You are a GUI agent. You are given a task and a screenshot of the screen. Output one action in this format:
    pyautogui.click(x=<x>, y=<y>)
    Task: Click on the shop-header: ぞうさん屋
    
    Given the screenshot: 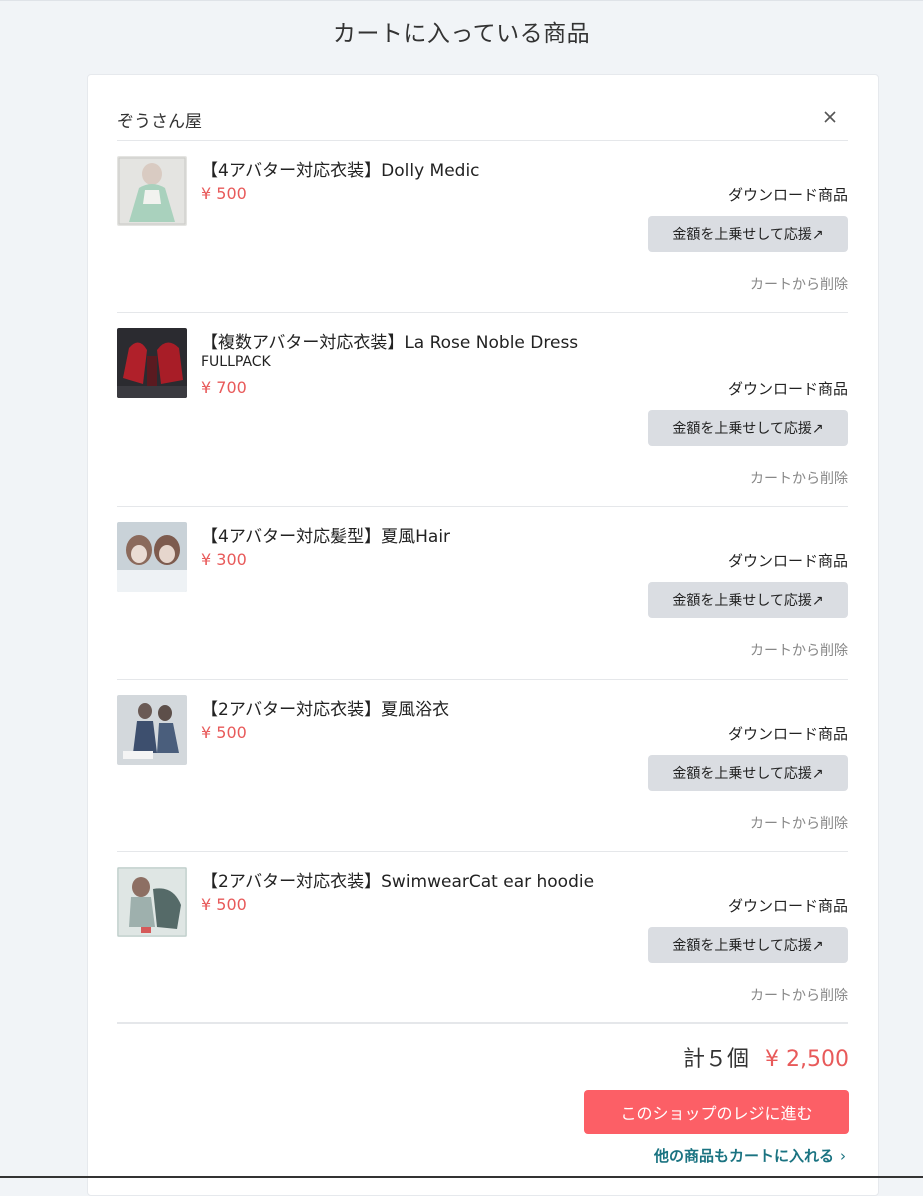 What is the action you would take?
    pyautogui.click(x=482, y=124)
    